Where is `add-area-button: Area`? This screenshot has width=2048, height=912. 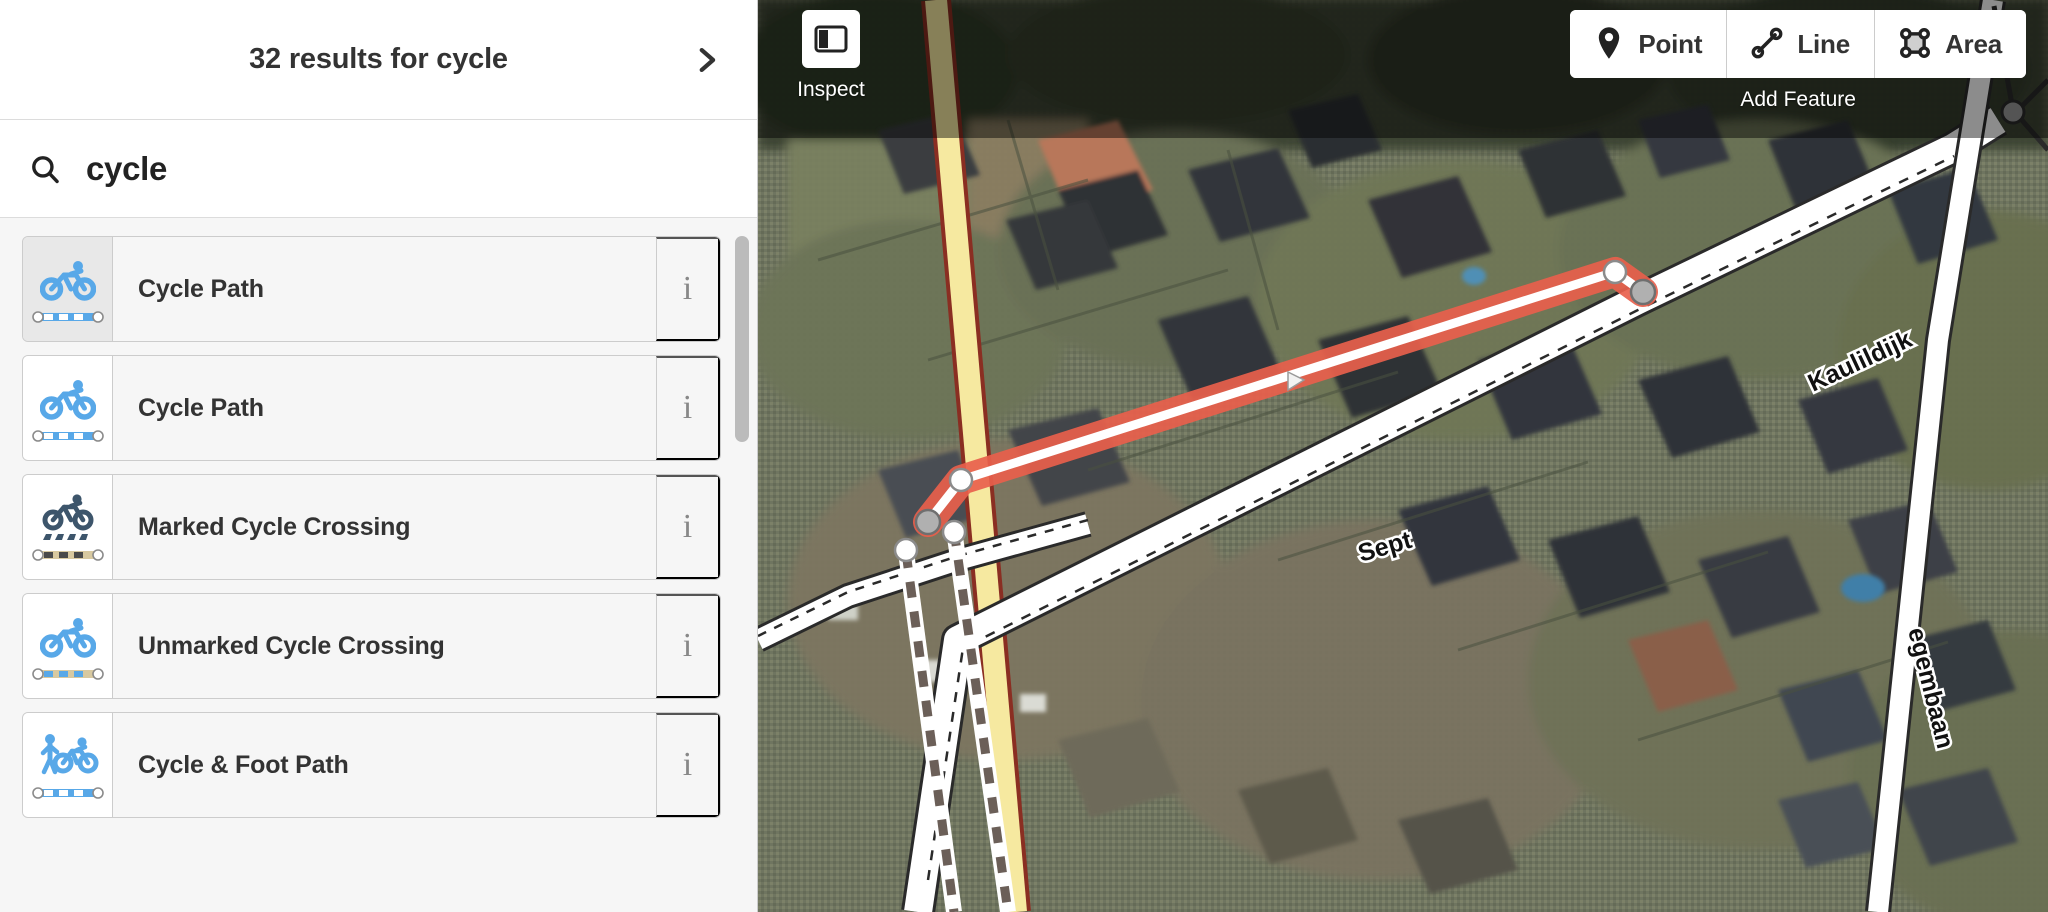
add-area-button: Area is located at coordinates (1950, 44).